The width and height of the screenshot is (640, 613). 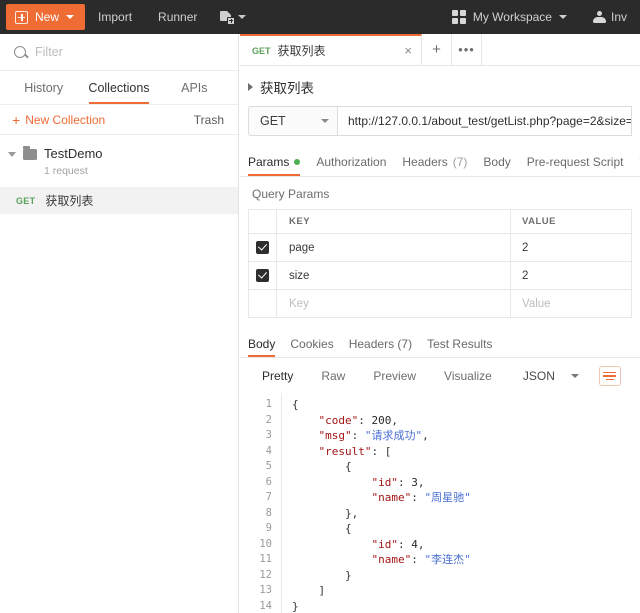 I want to click on chevron-right-icon, so click(x=250, y=87).